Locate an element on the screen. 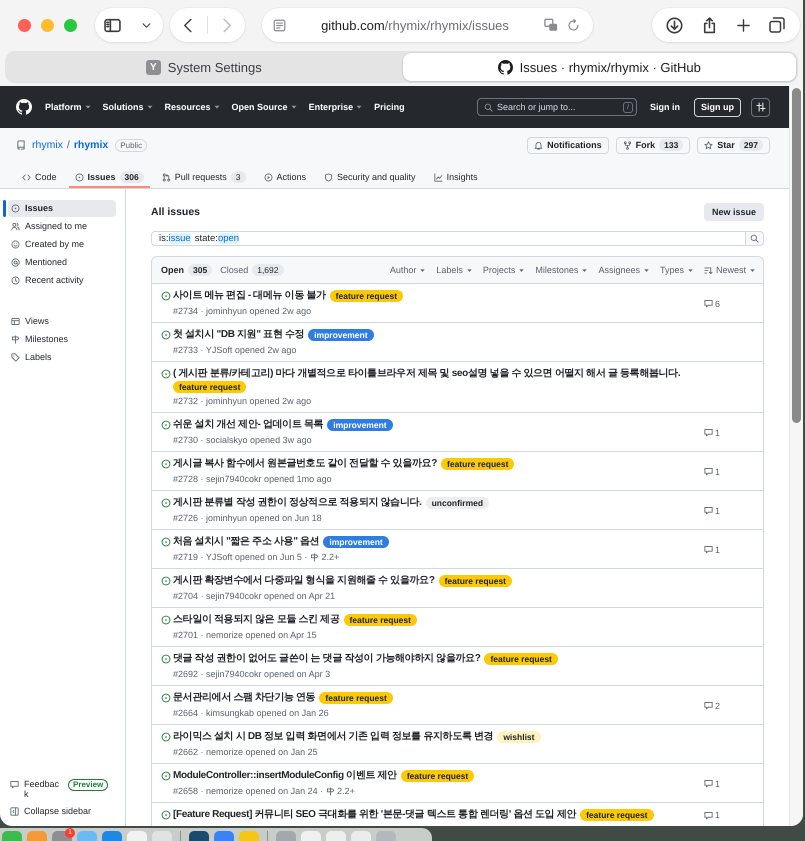  filter-dropdown: Labels is located at coordinates (454, 270).